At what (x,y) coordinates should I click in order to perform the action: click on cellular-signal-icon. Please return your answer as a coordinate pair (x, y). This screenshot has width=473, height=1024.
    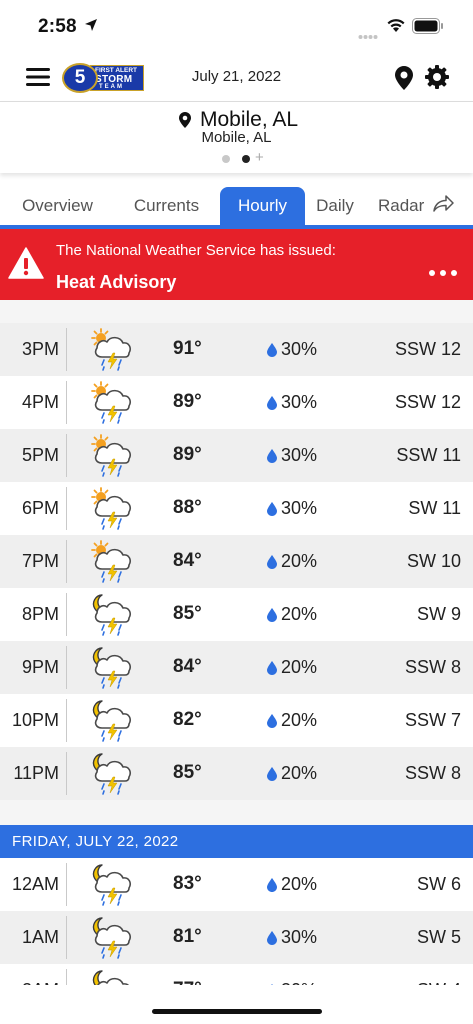
    Looking at the image, I should click on (368, 36).